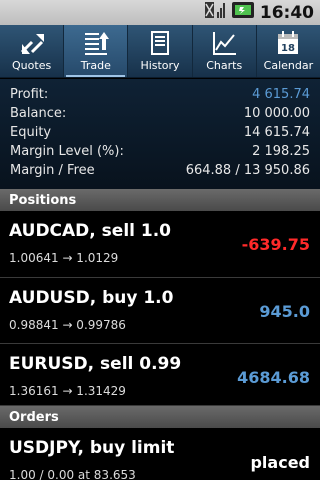 Image resolution: width=320 pixels, height=480 pixels. I want to click on summary-value: 10 000.00, so click(276, 113).